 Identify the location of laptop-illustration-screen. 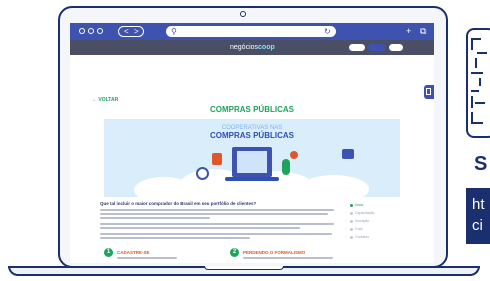
(252, 162).